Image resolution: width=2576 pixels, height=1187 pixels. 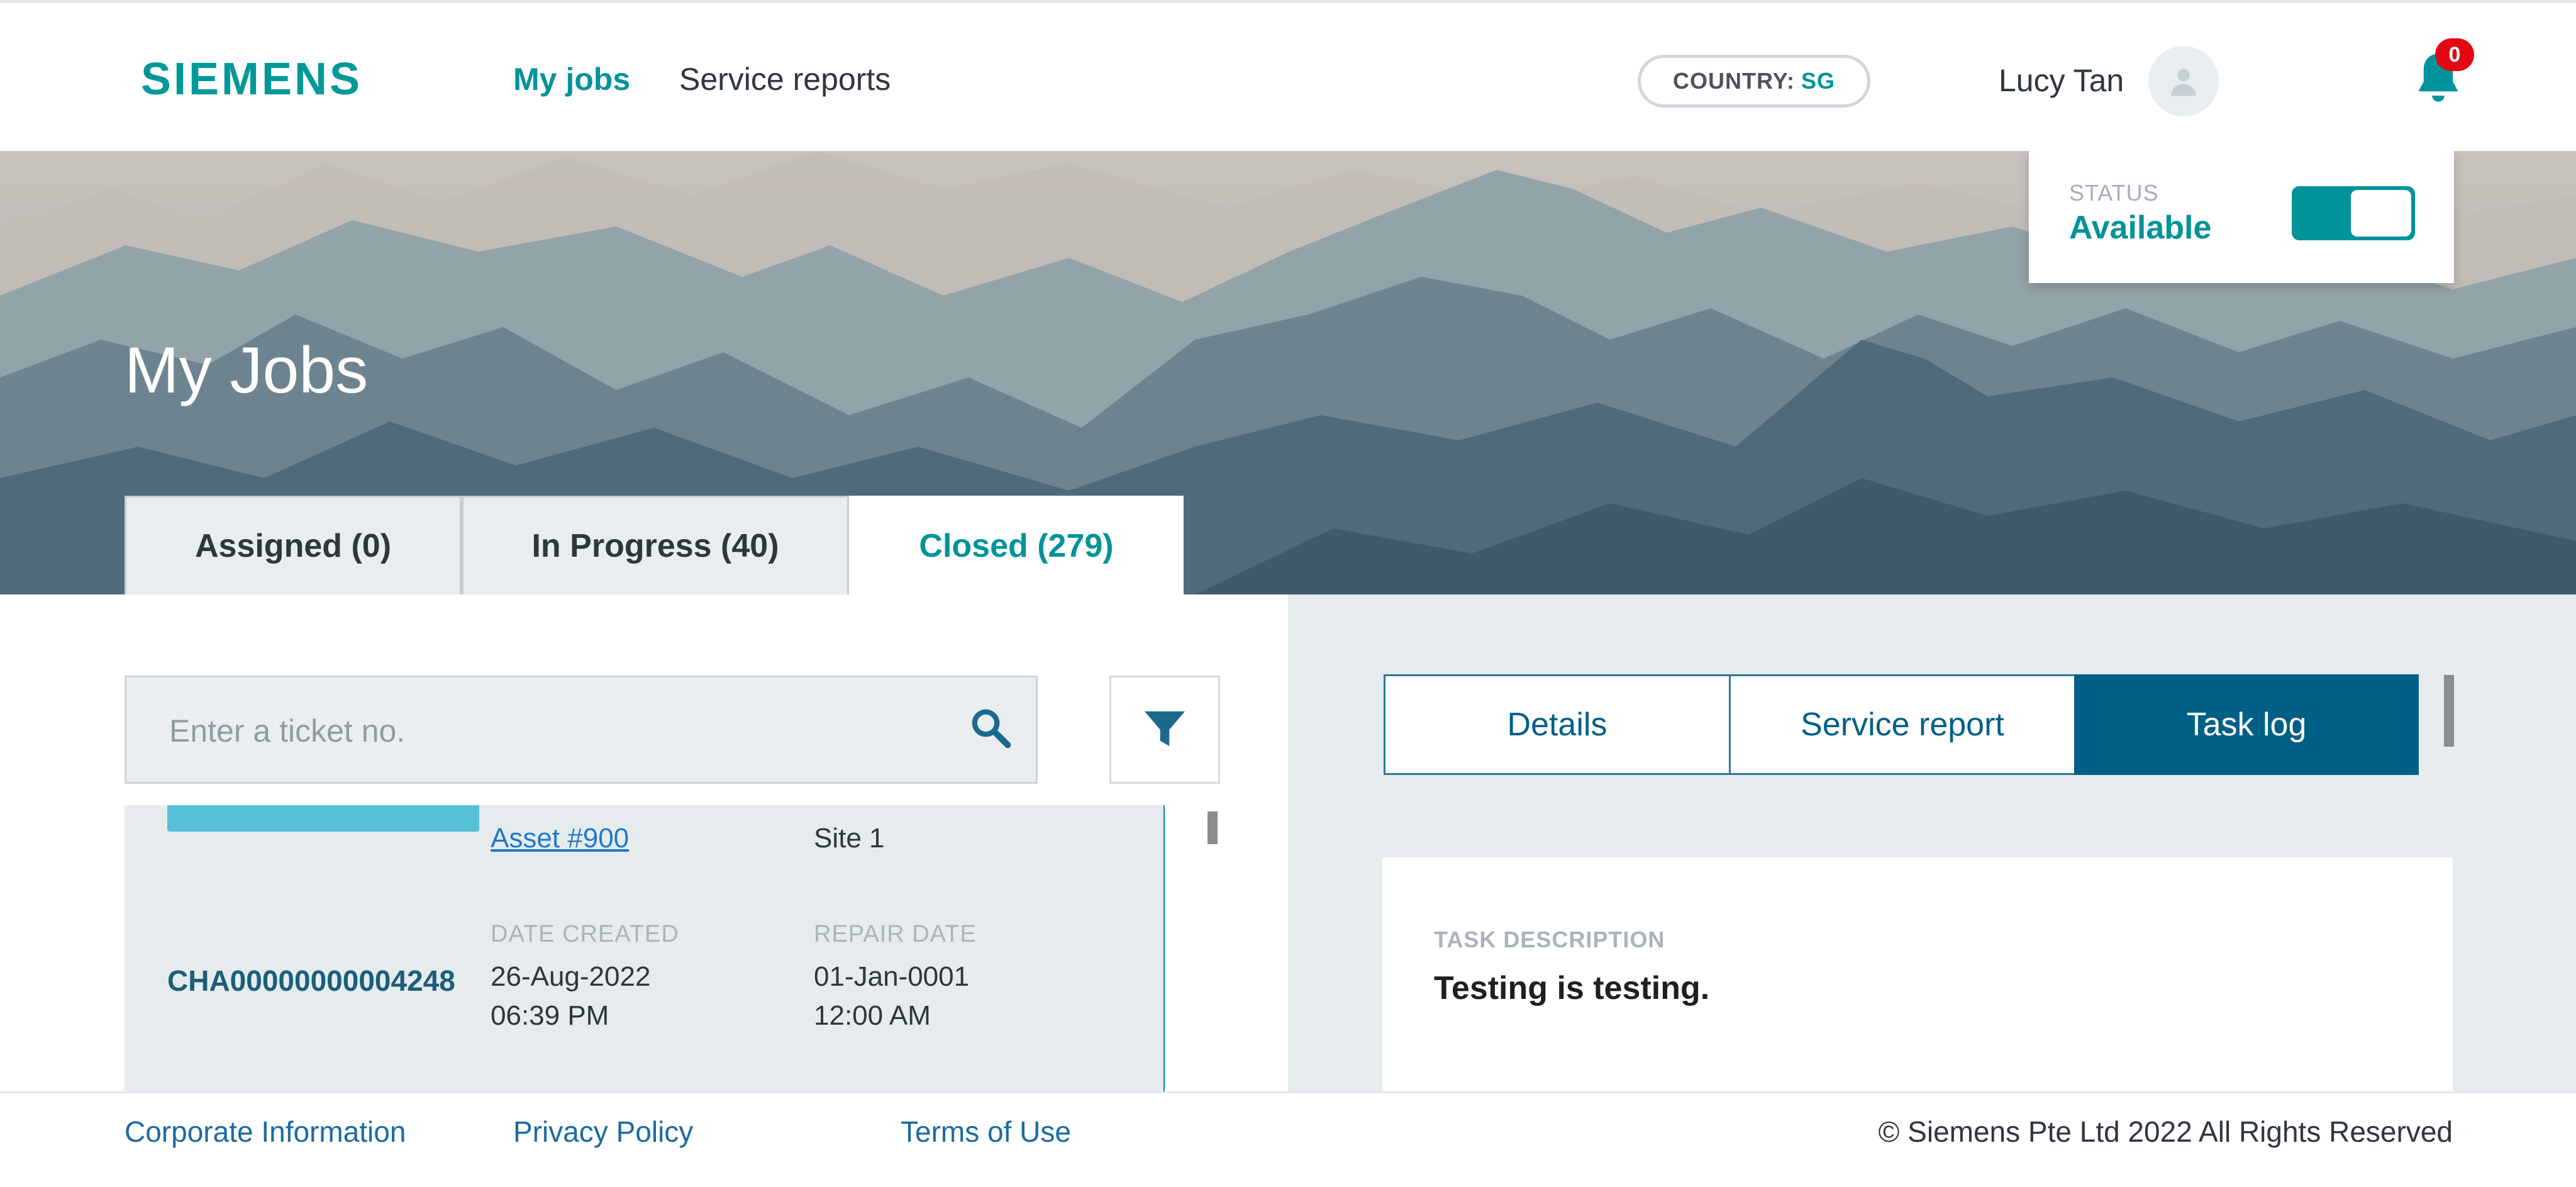 I want to click on filter-button, so click(x=1164, y=730).